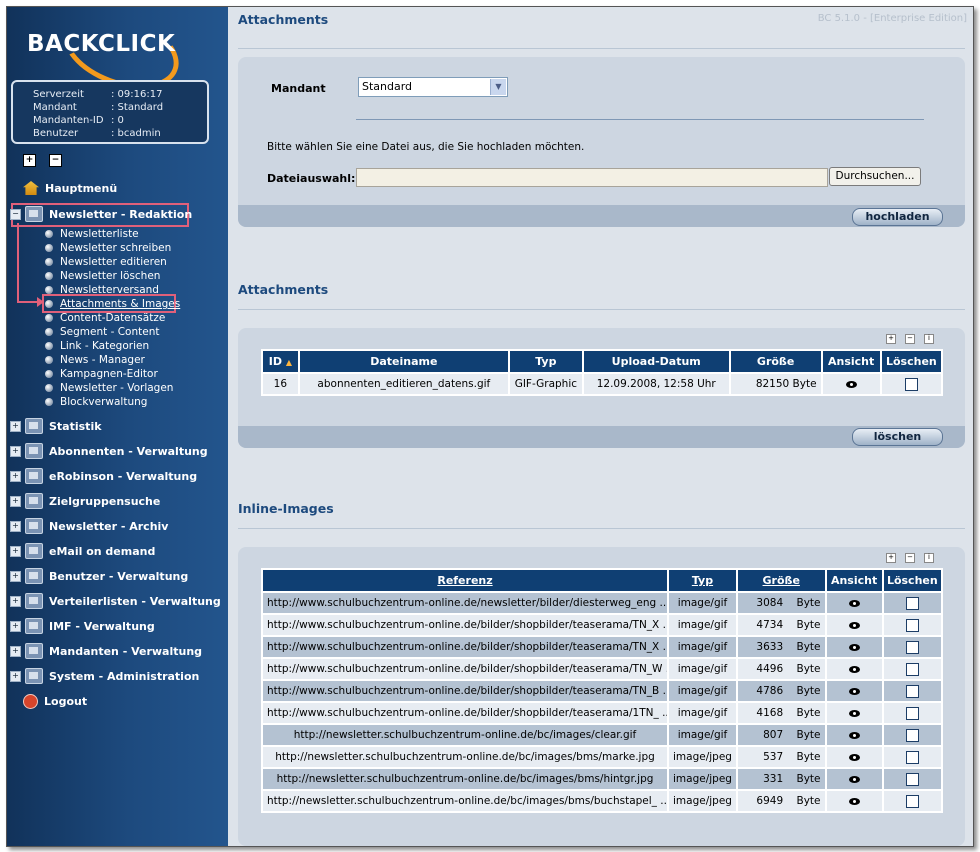 The width and height of the screenshot is (980, 852). I want to click on menu-email-on-demand: + eMail on demand, so click(82, 551).